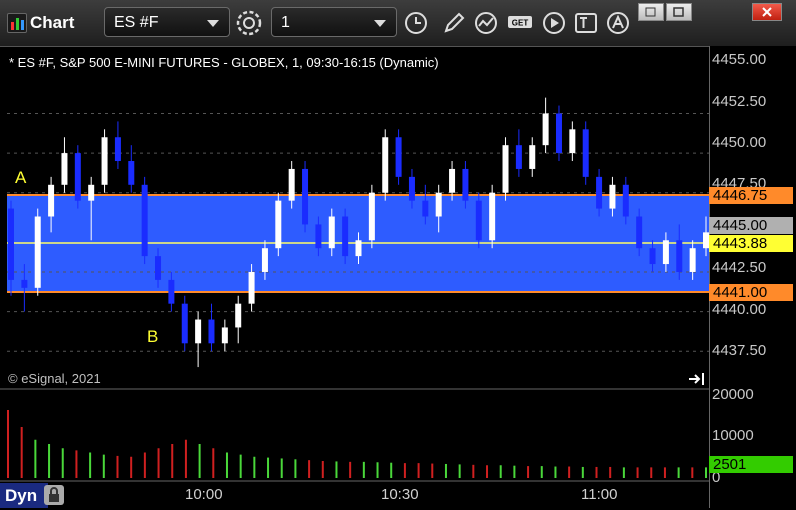 This screenshot has height=510, width=796. Describe the element at coordinates (733, 394) in the screenshot. I see `volume-tick: 20000` at that location.